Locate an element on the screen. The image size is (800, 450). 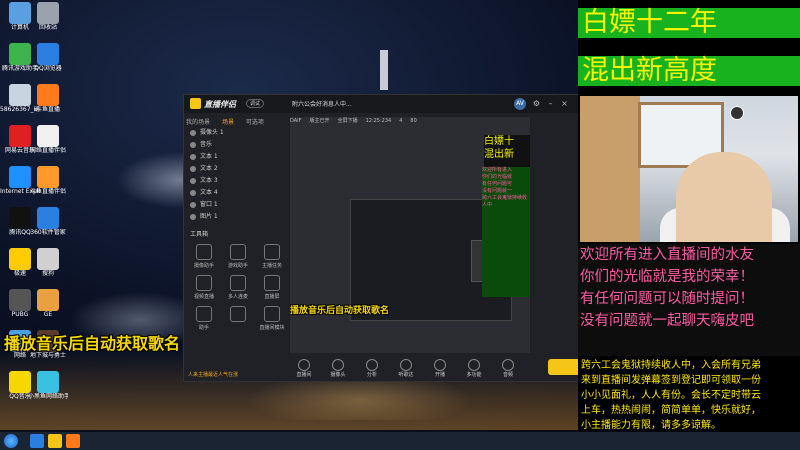
tool-label: 直播屏 is located at coordinates (272, 297).